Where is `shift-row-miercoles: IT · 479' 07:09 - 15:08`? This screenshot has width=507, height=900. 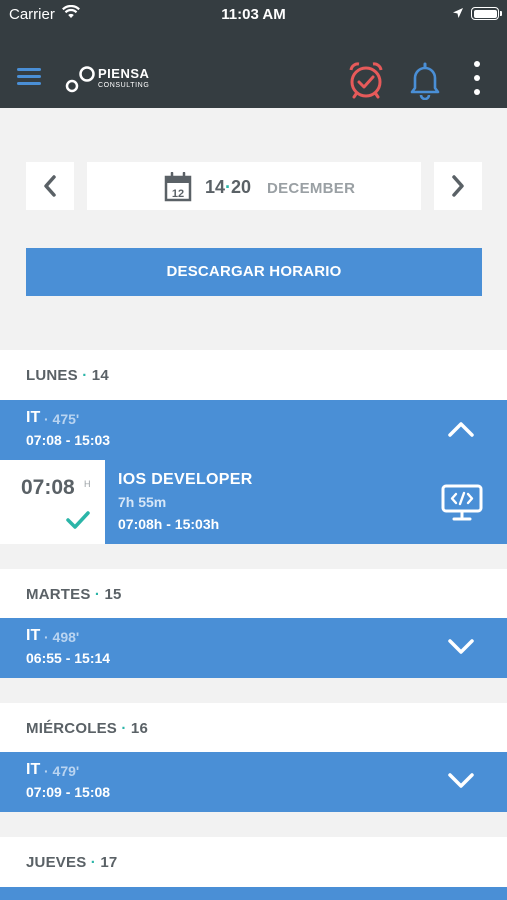
shift-row-miercoles: IT · 479' 07:09 - 15:08 is located at coordinates (253, 782).